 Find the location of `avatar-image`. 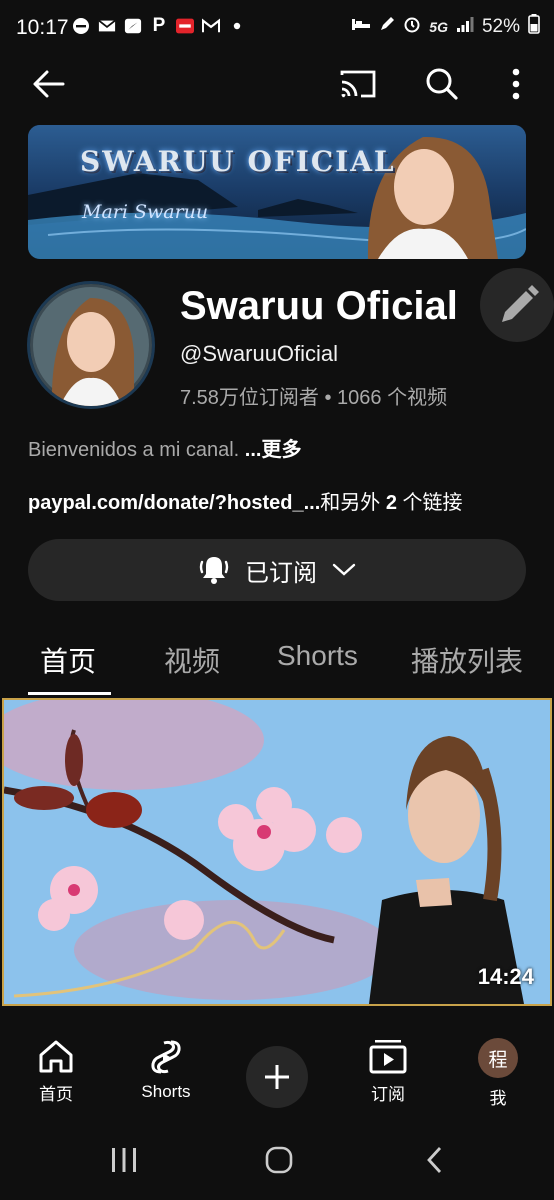

avatar-image is located at coordinates (91, 345).